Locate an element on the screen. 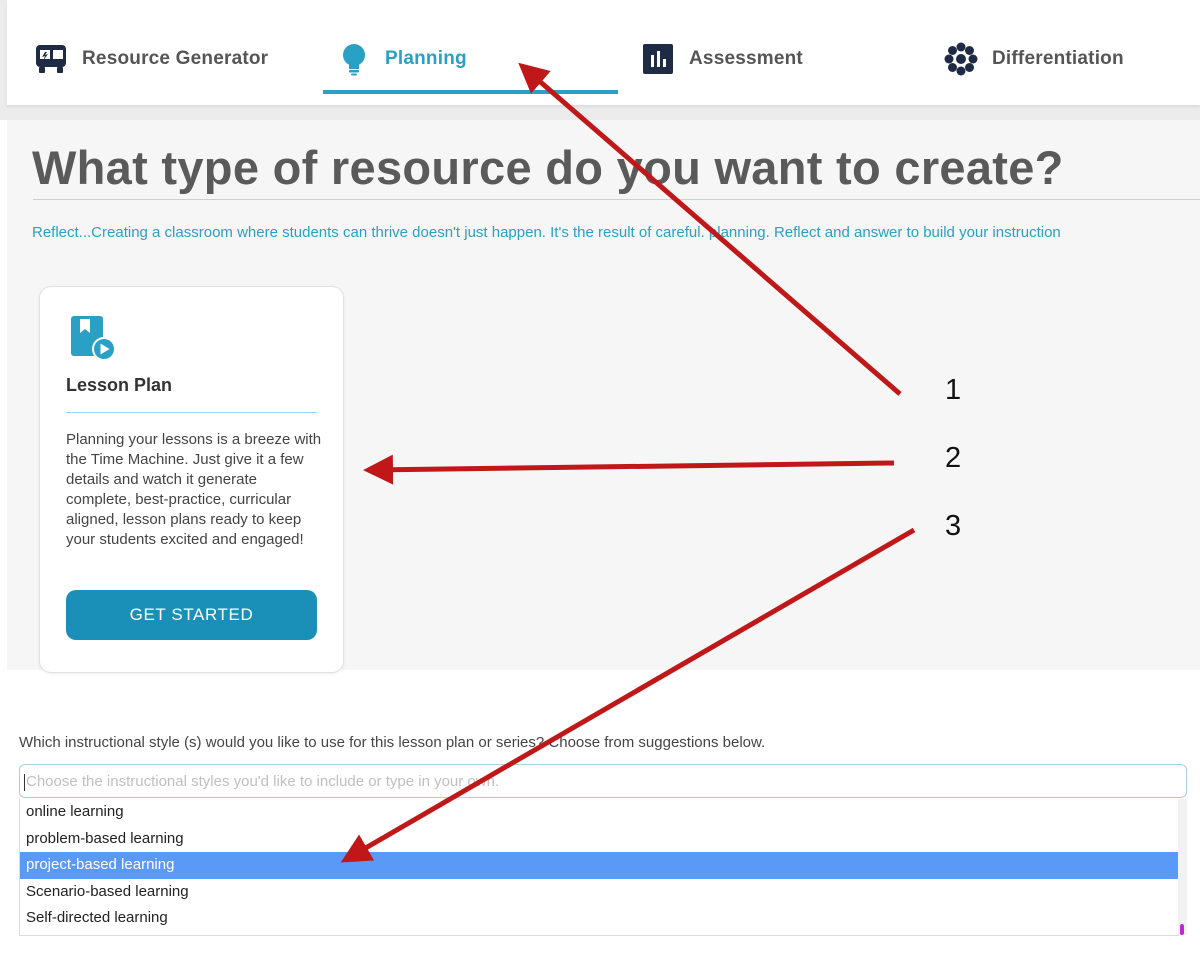 The height and width of the screenshot is (965, 1200). option-online-learning: online learning is located at coordinates (599, 812).